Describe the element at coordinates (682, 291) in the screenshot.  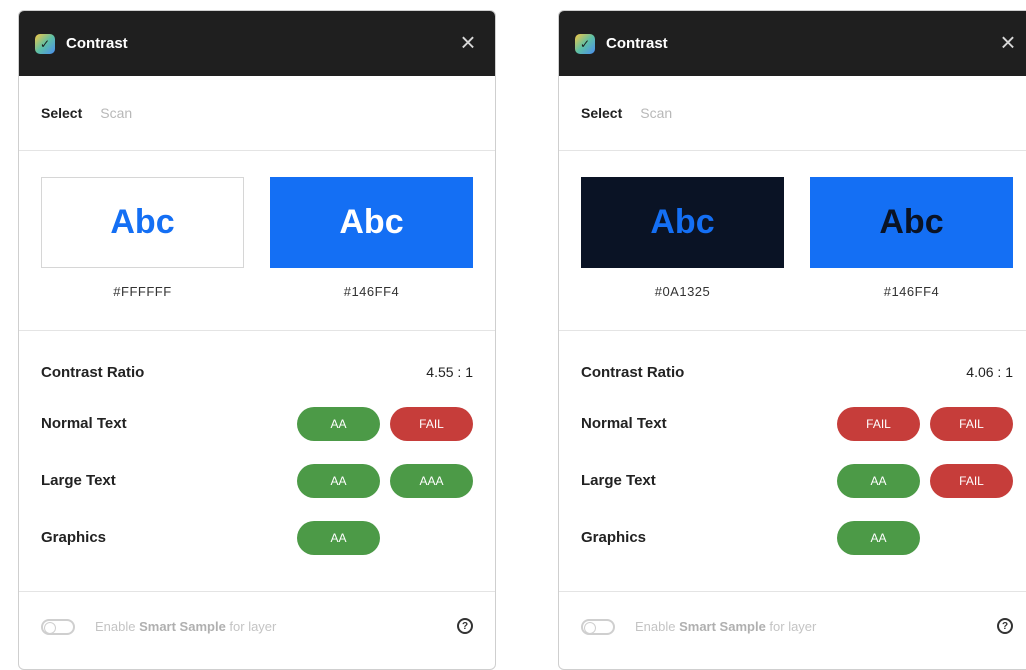
I see `foreground-hex: #0A1325` at that location.